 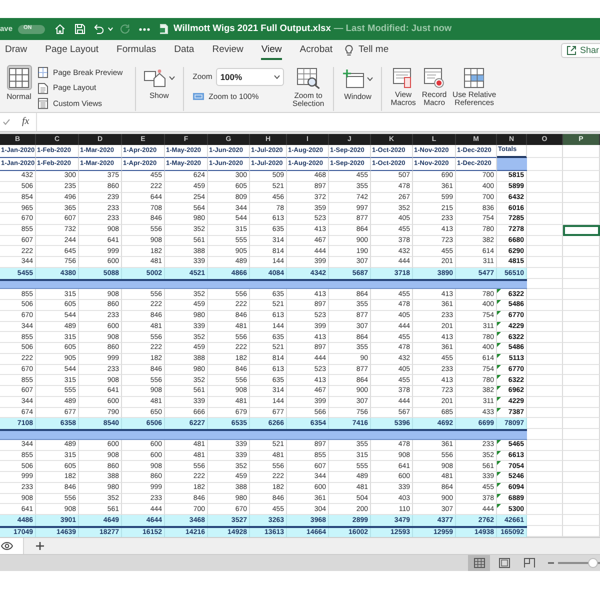 What do you see at coordinates (250, 77) in the screenshot?
I see `zoom-dropdown: 100%` at bounding box center [250, 77].